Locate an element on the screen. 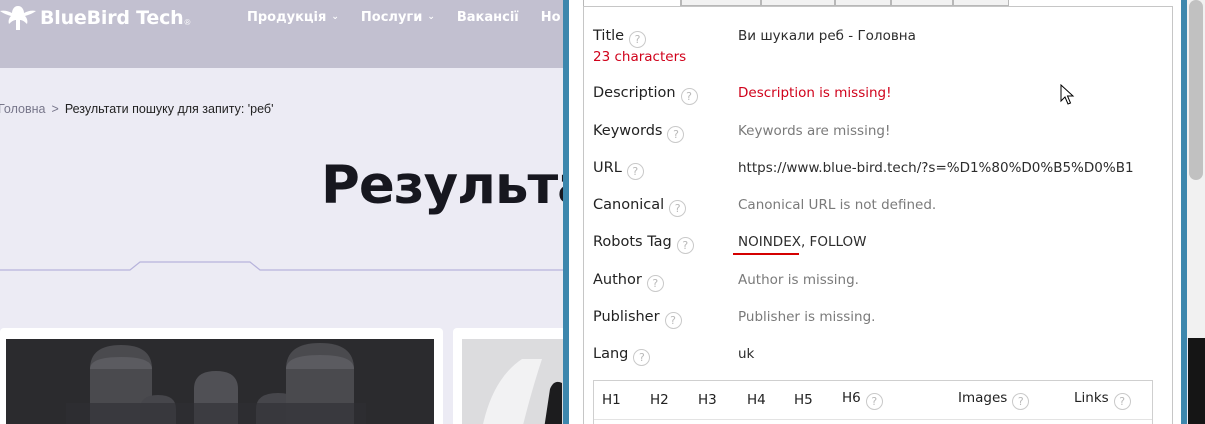 The width and height of the screenshot is (1205, 424). h2-column-header: H2 is located at coordinates (659, 400).